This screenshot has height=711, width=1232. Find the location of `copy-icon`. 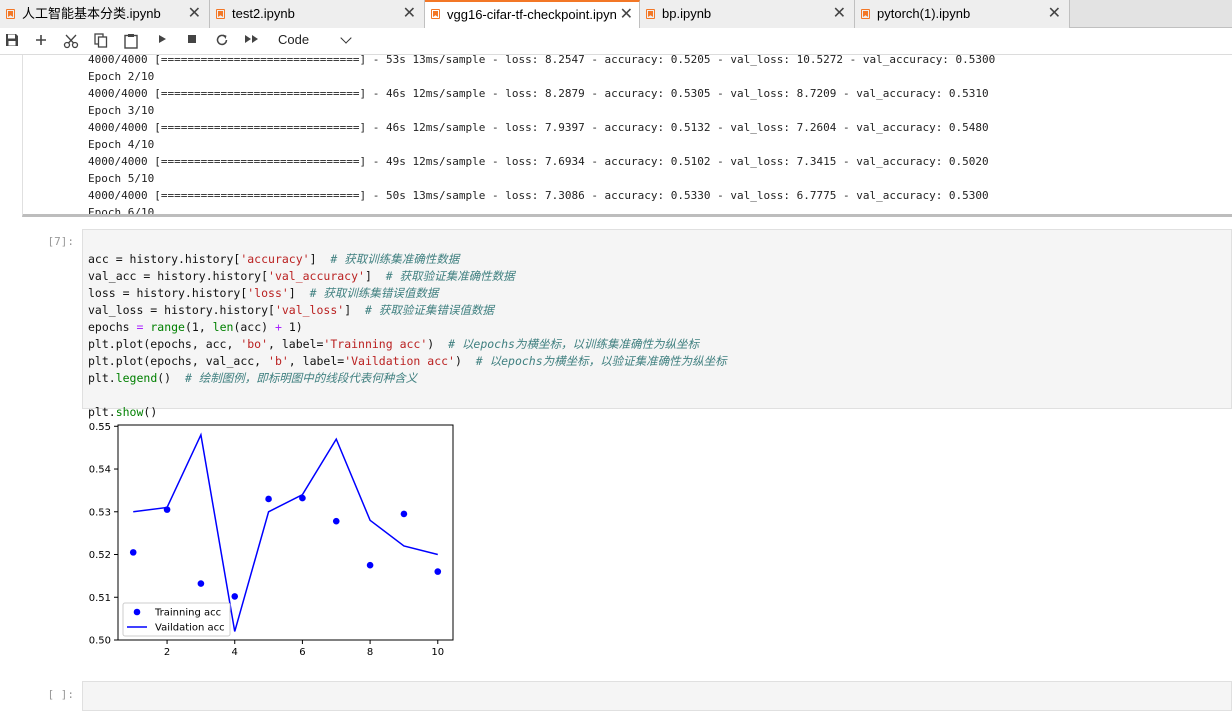

copy-icon is located at coordinates (101, 41).